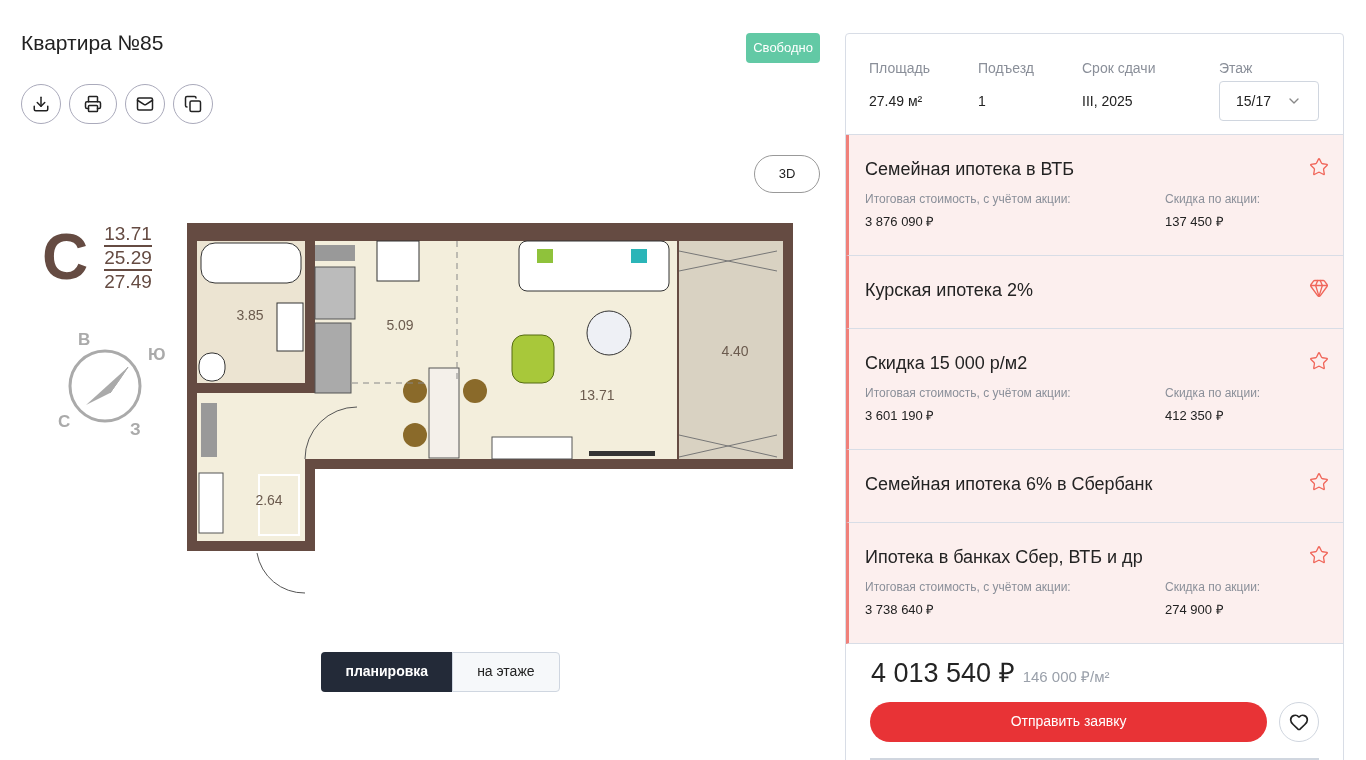  I want to click on download-icon, so click(41, 103).